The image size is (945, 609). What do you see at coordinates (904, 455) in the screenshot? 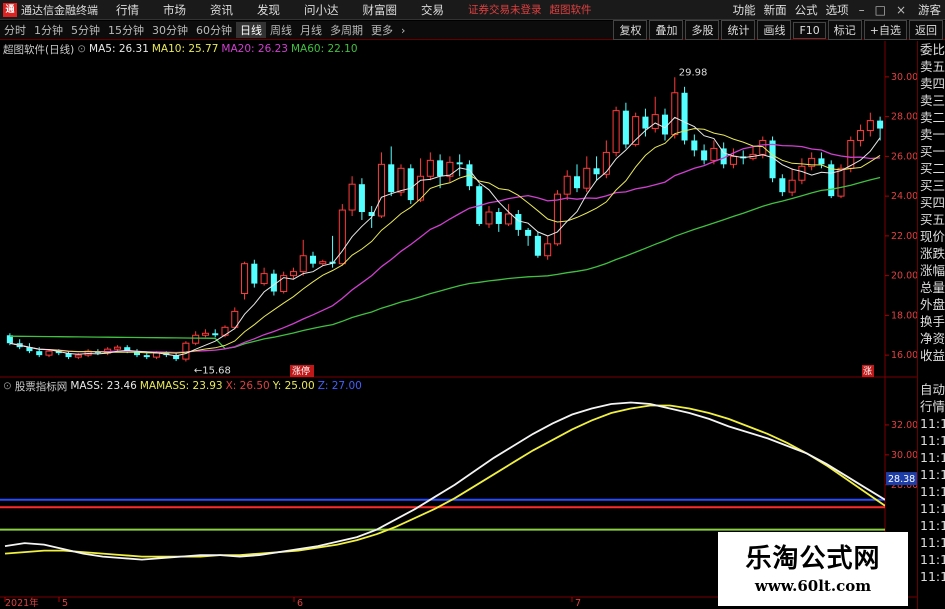
I see `ind-tick-label: 30.00` at bounding box center [904, 455].